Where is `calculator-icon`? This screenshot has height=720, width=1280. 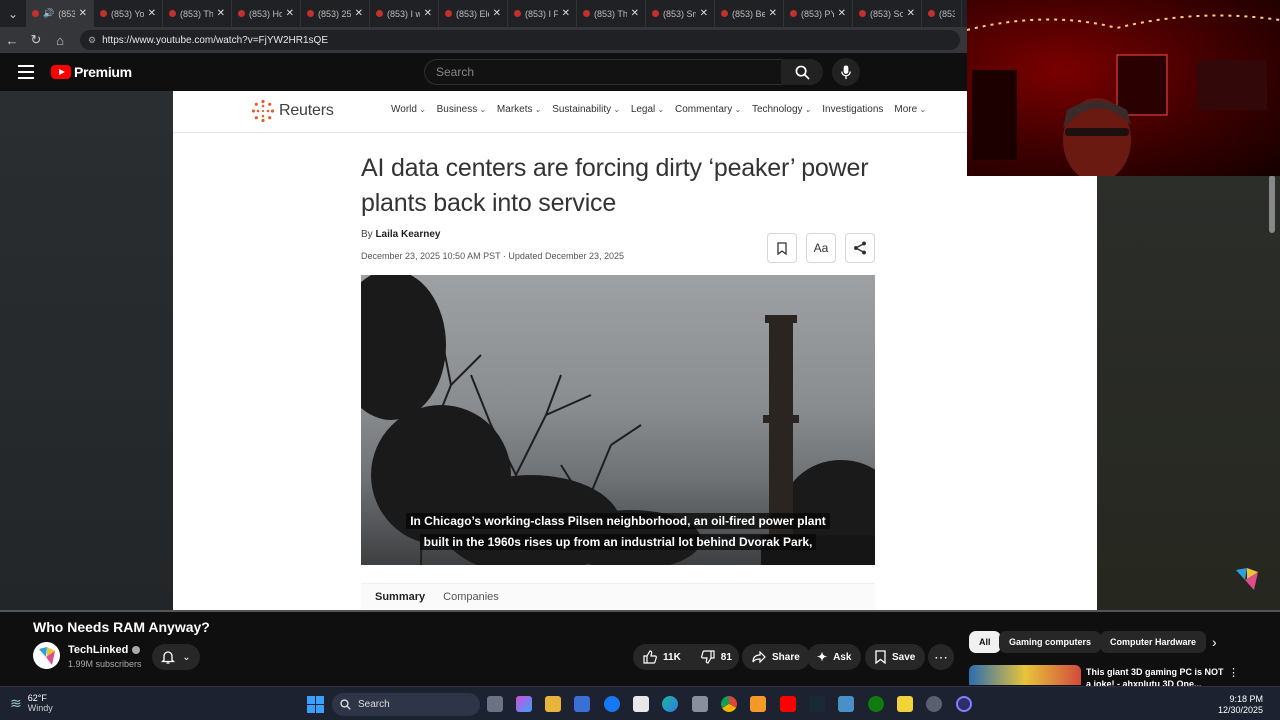
calculator-icon is located at coordinates (700, 704).